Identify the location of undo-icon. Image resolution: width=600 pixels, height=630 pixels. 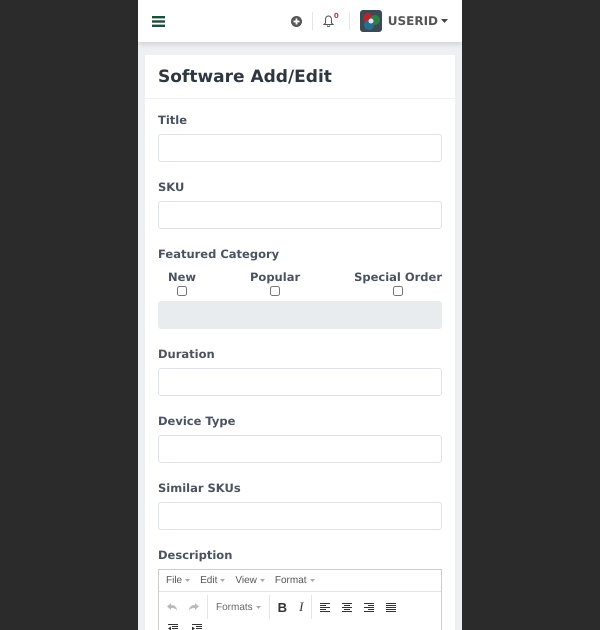
(172, 607).